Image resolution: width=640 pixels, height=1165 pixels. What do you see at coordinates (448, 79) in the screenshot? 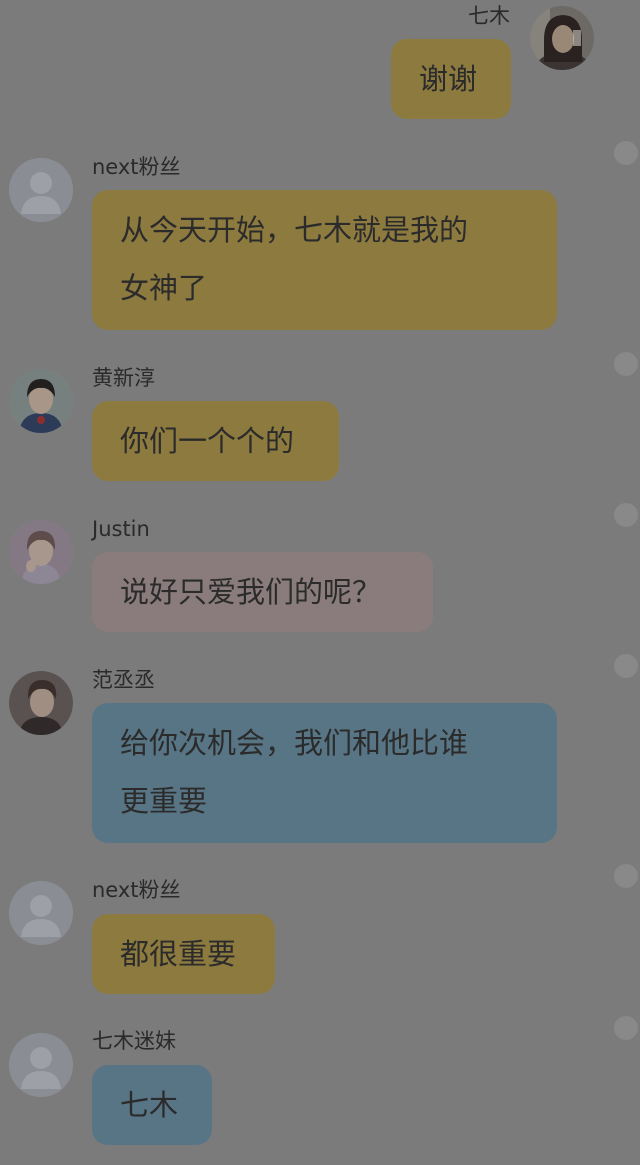
I see `message-text-line: 谢谢` at bounding box center [448, 79].